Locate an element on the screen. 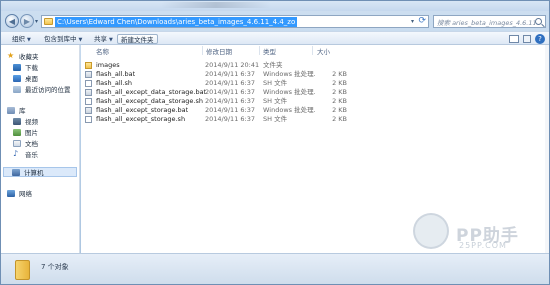  file-size is located at coordinates (335, 65).